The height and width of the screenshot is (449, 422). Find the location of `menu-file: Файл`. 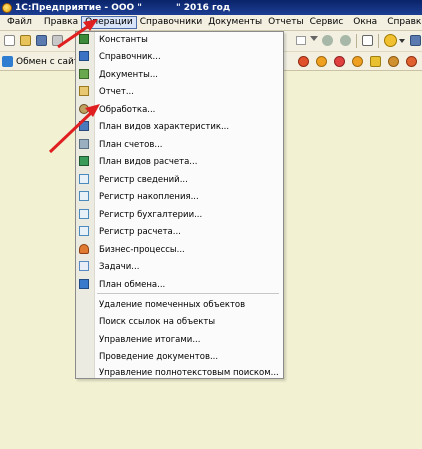

menu-file: Файл is located at coordinates (19, 22).